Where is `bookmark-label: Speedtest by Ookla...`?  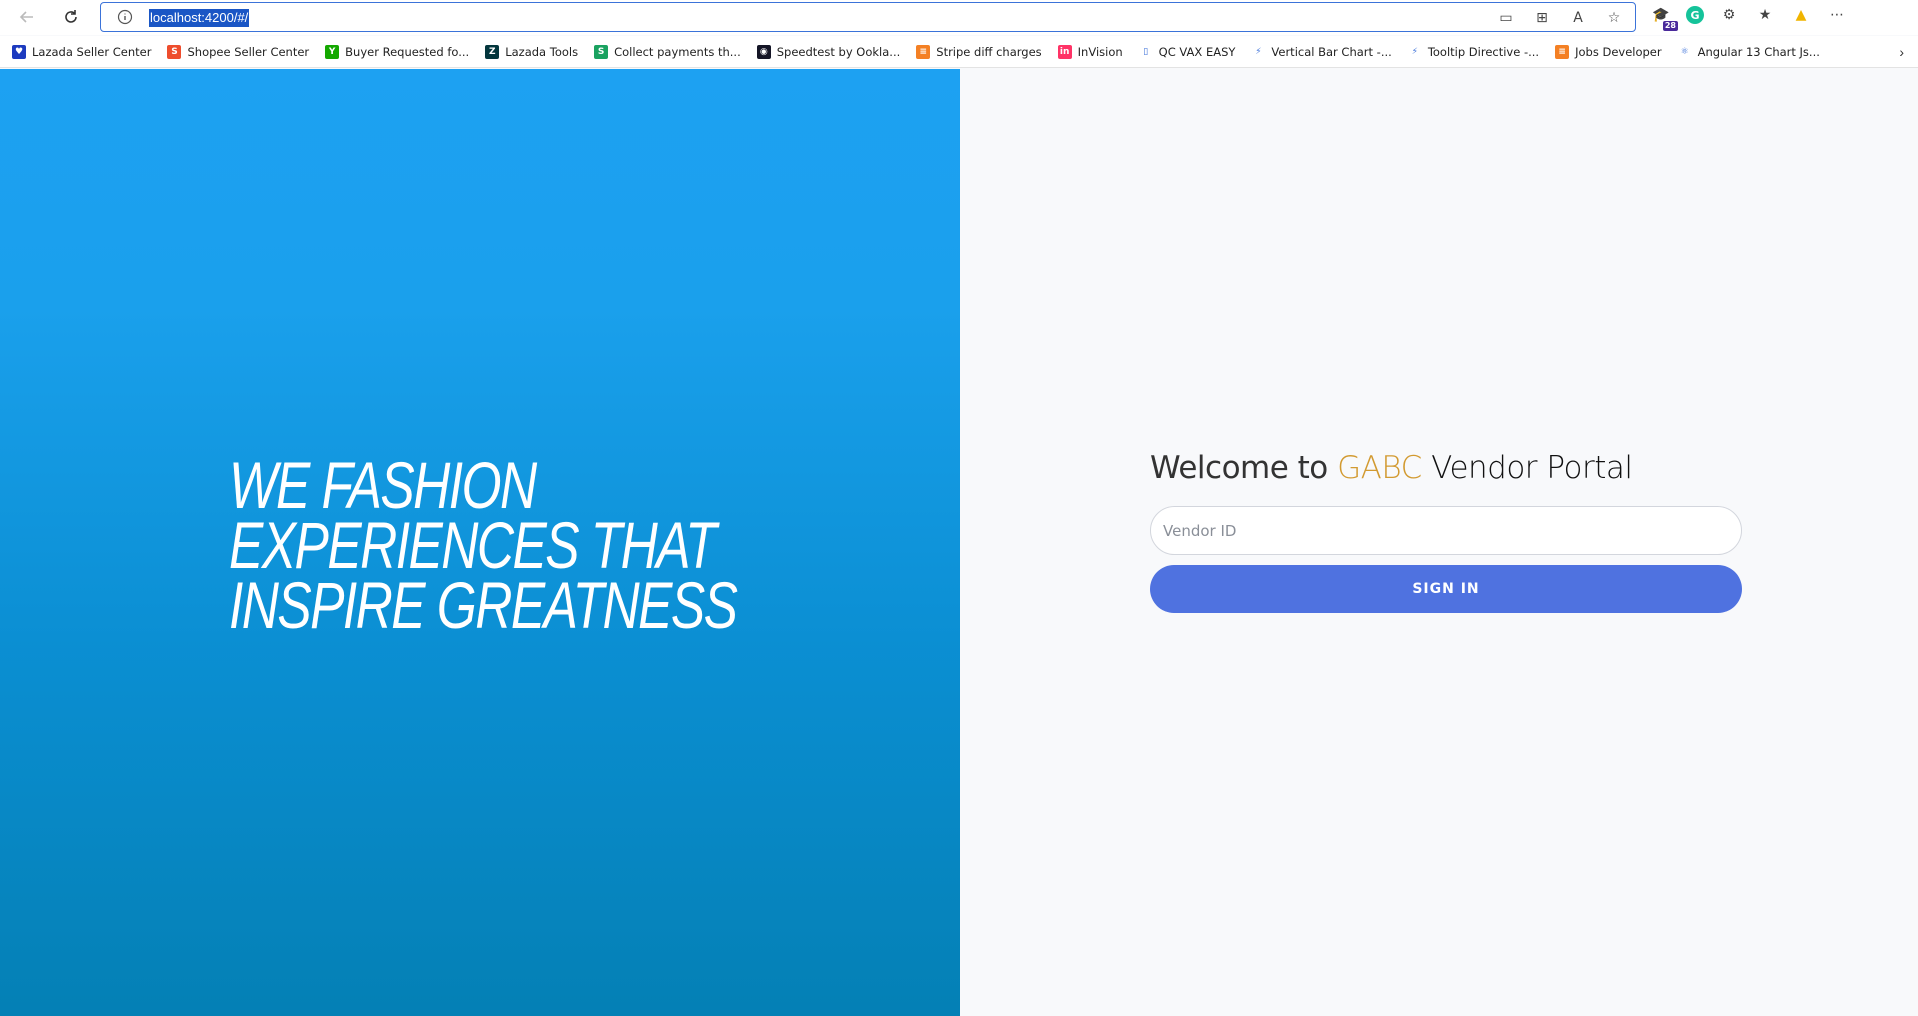
bookmark-label: Speedtest by Ookla... is located at coordinates (838, 51).